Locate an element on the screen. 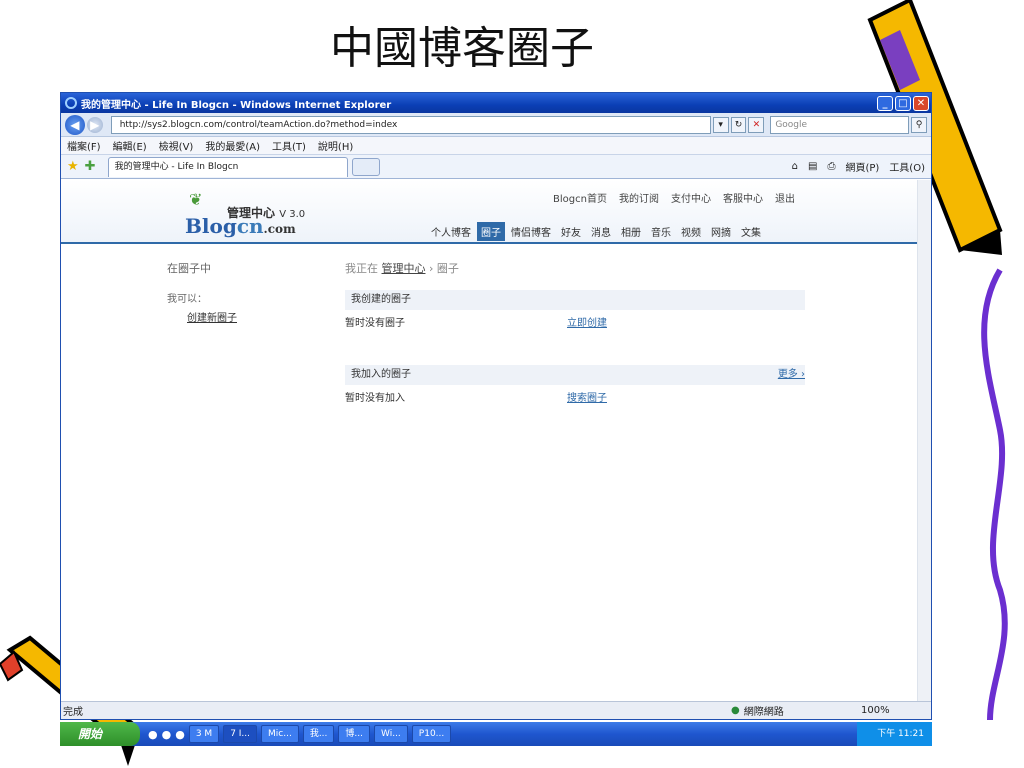 Image resolution: width=1024 pixels, height=768 pixels. quicklaunch-ie-icon: ● is located at coordinates (153, 734).